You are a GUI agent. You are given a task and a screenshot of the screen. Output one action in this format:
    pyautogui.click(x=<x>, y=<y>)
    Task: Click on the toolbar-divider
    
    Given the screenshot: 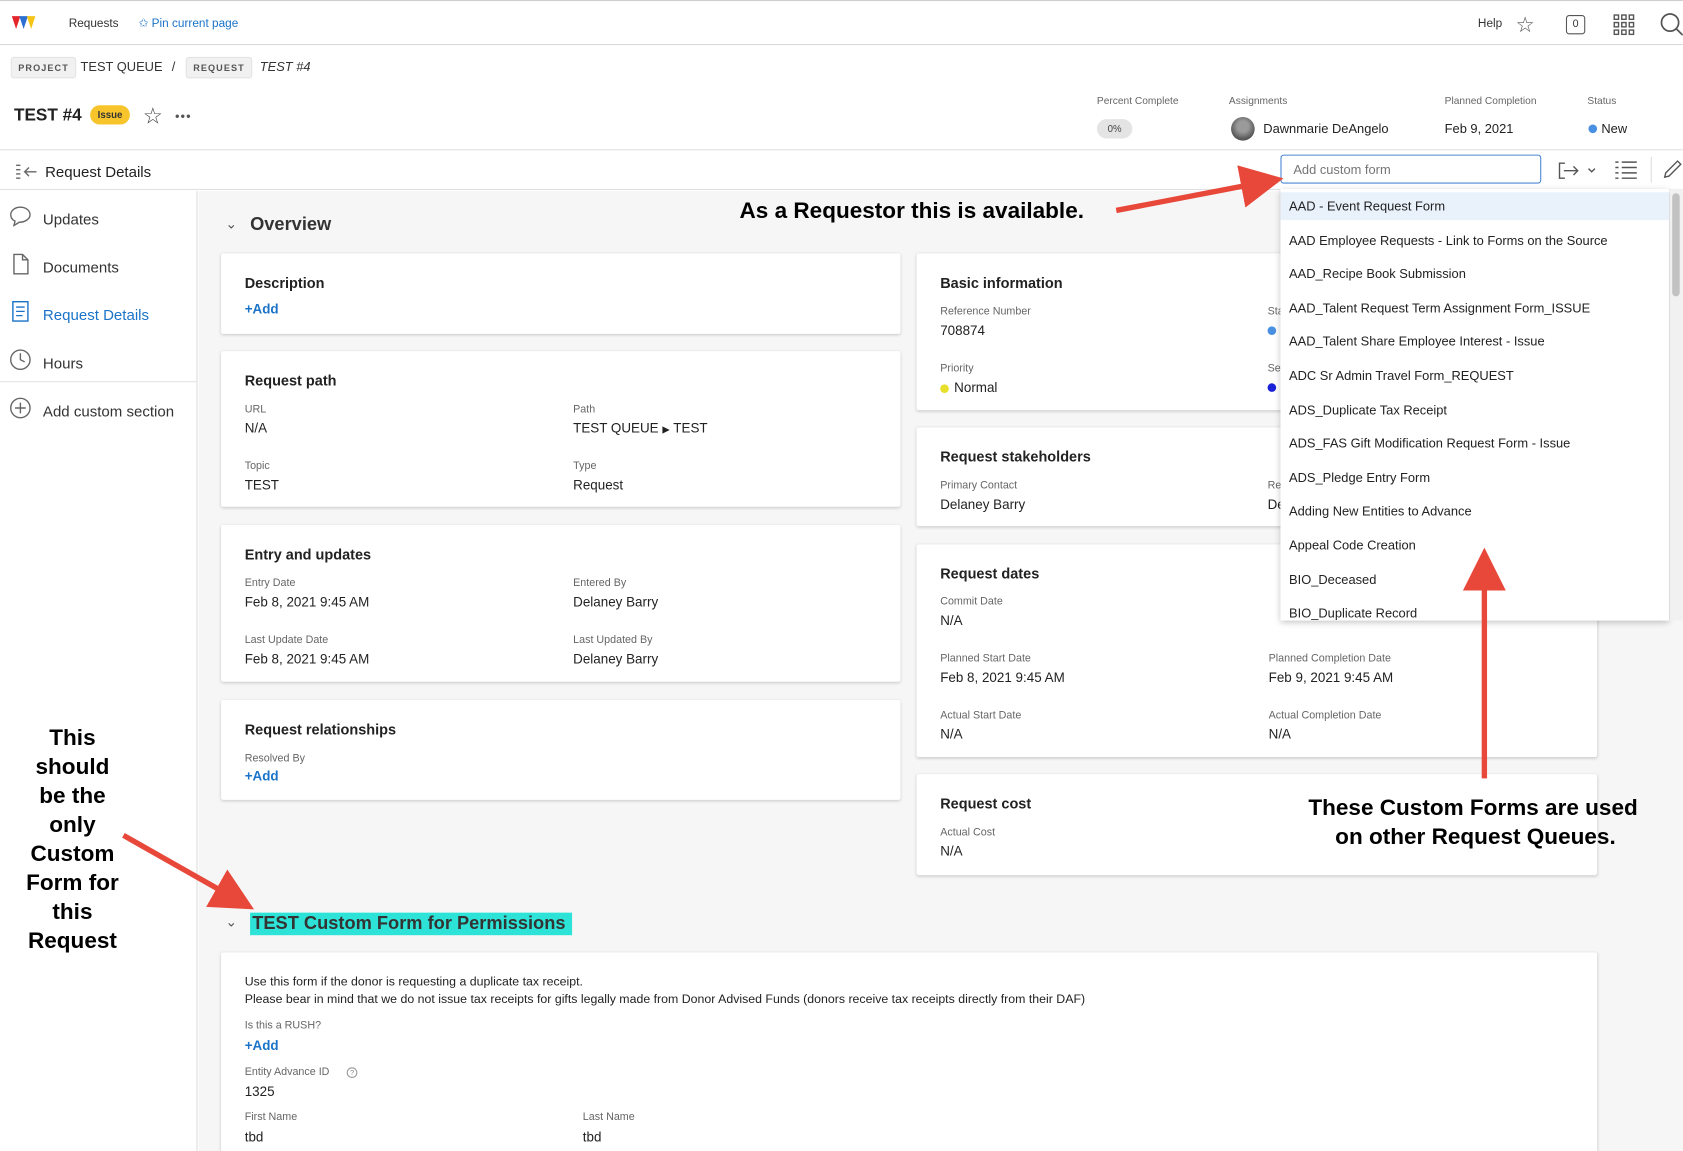 What is the action you would take?
    pyautogui.click(x=1651, y=169)
    